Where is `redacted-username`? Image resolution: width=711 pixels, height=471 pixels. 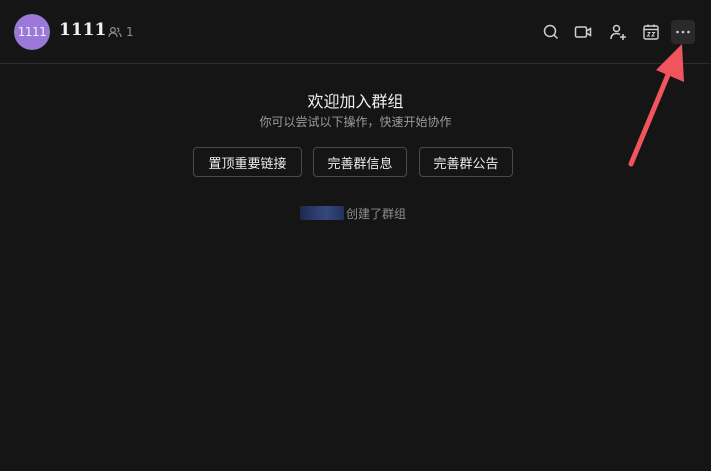 redacted-username is located at coordinates (322, 213).